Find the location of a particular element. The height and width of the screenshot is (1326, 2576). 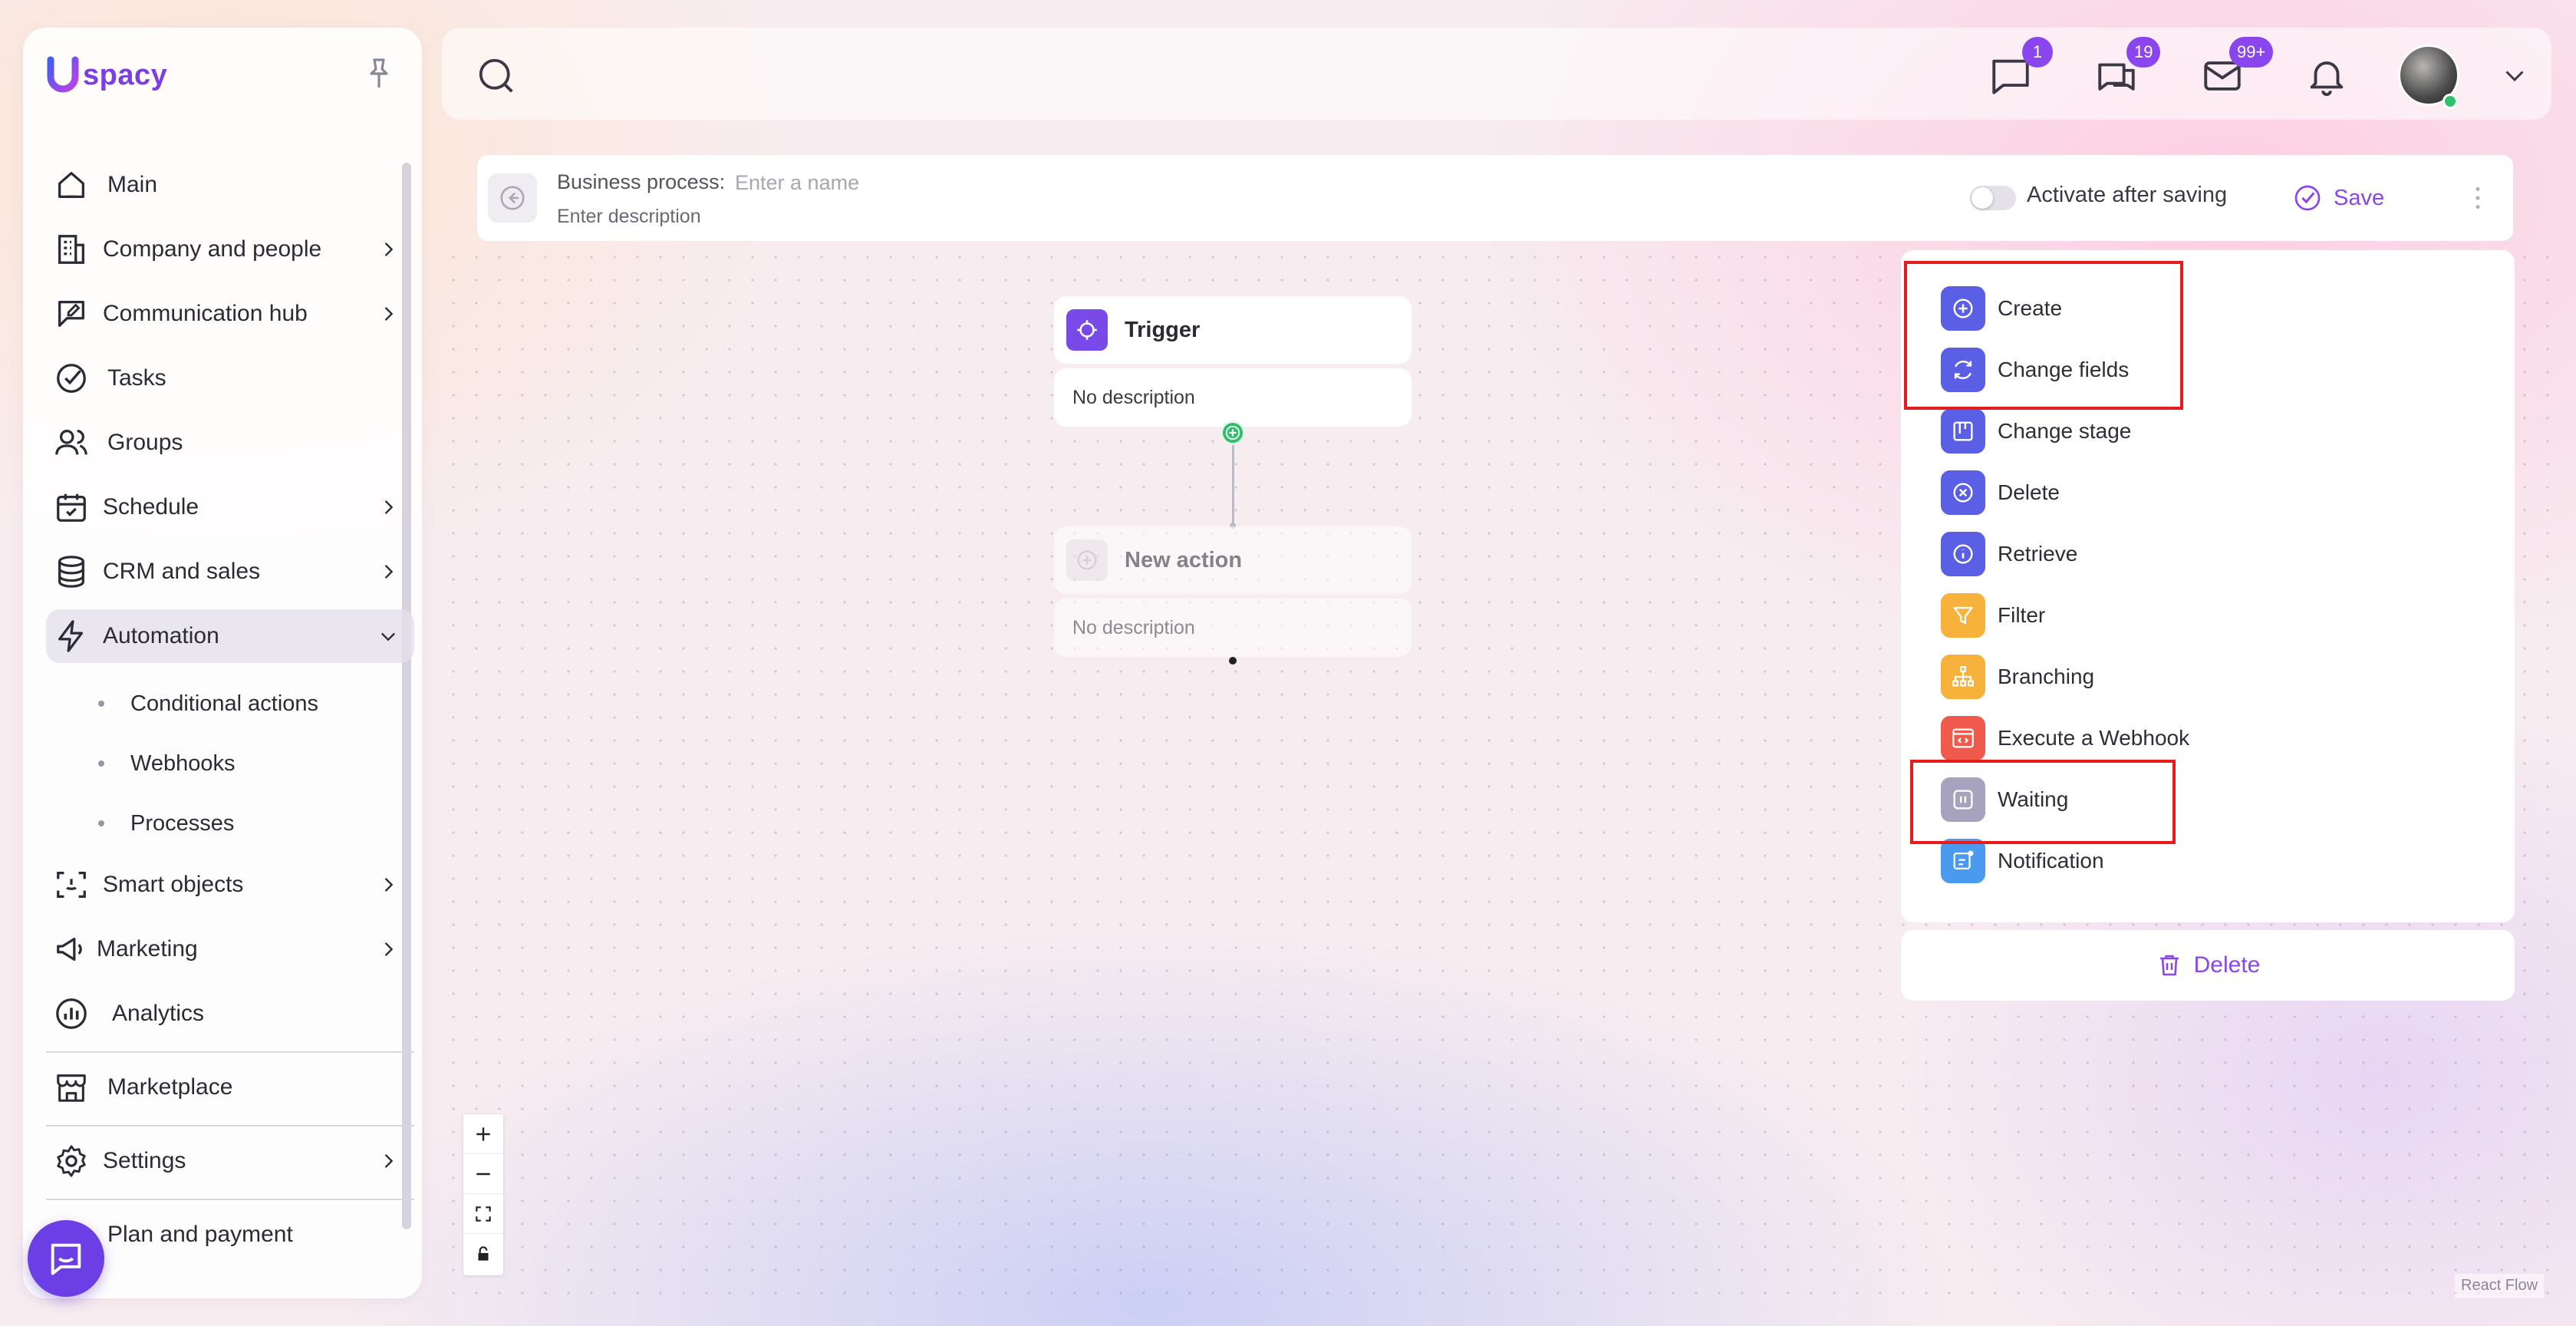

brand-name: spacy is located at coordinates (125, 74).